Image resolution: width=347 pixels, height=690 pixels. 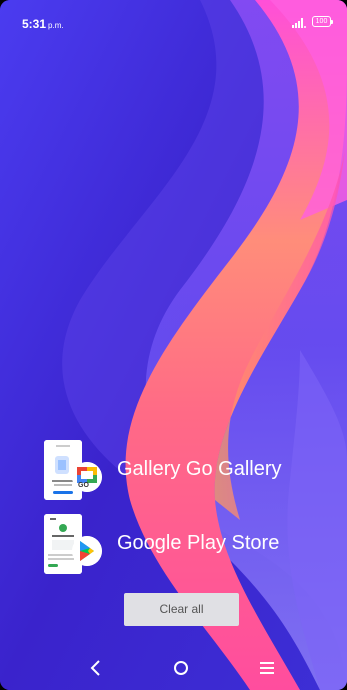 I want to click on play-store-icon, so click(x=87, y=551).